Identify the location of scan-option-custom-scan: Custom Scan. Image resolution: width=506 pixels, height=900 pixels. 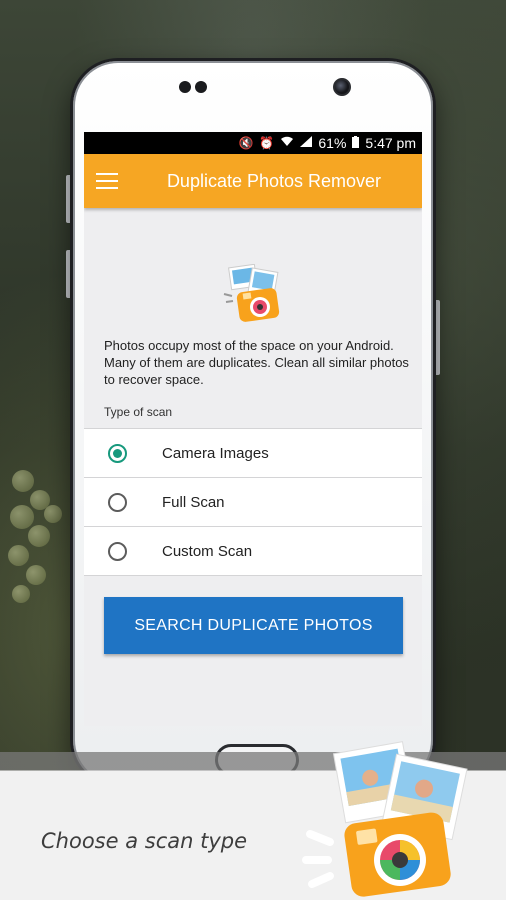
(253, 551).